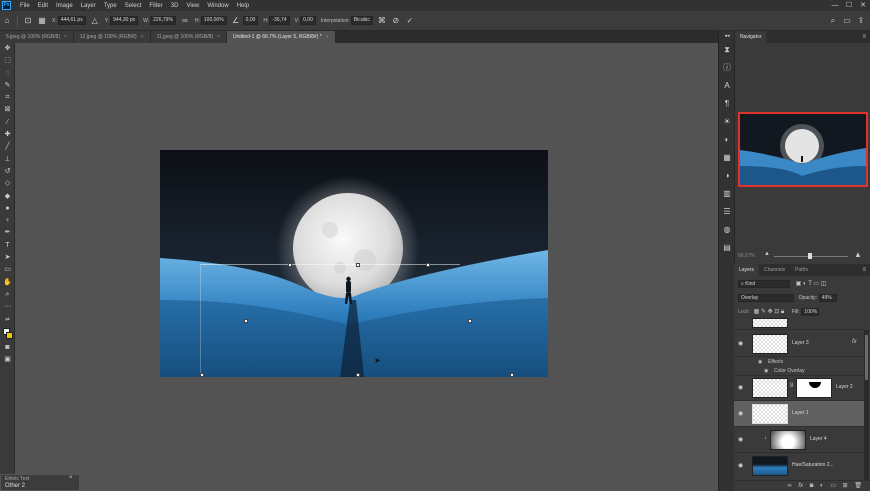 The image size is (870, 491). What do you see at coordinates (71, 20) in the screenshot?
I see `x-input: 444,61 px` at bounding box center [71, 20].